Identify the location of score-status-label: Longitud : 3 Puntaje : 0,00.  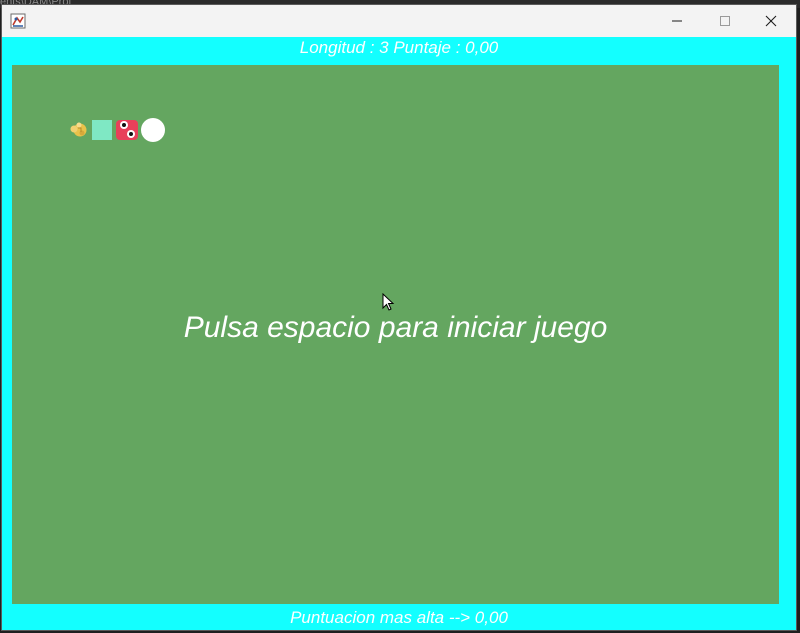
(399, 47).